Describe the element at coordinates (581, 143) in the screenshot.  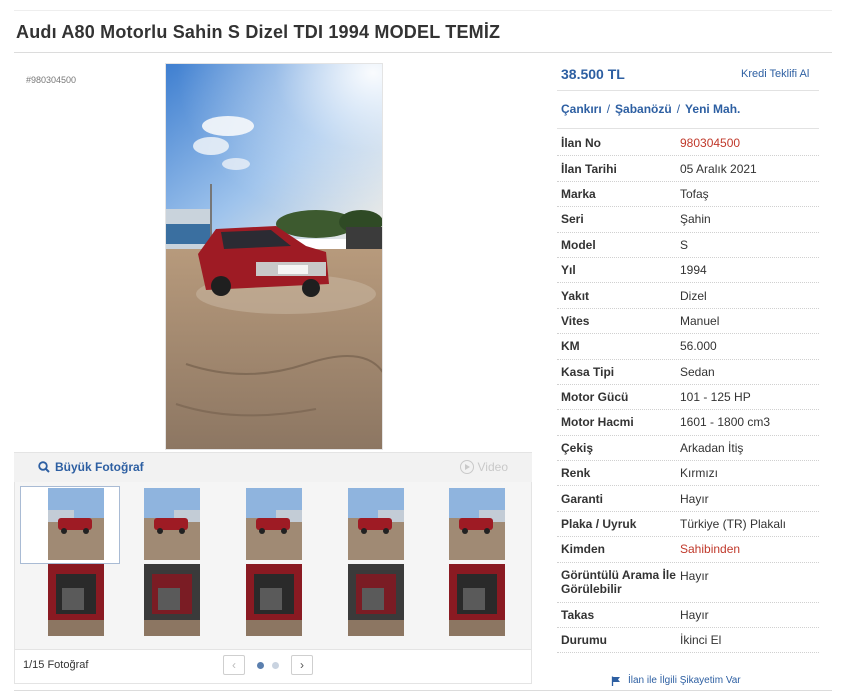
I see `spec-label: İlan No` at that location.